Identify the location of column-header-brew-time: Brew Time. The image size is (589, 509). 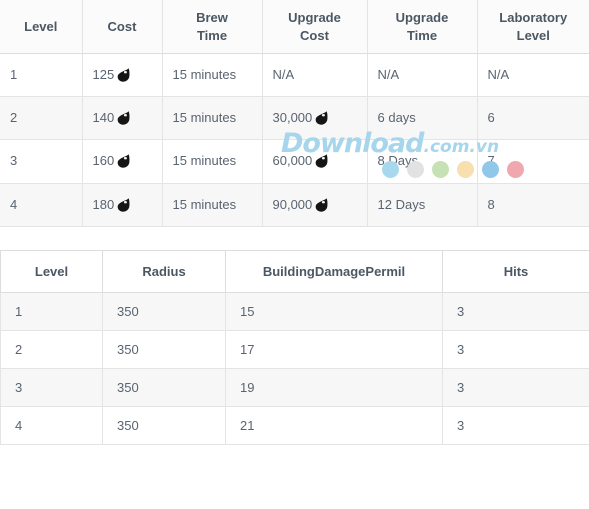
(212, 27).